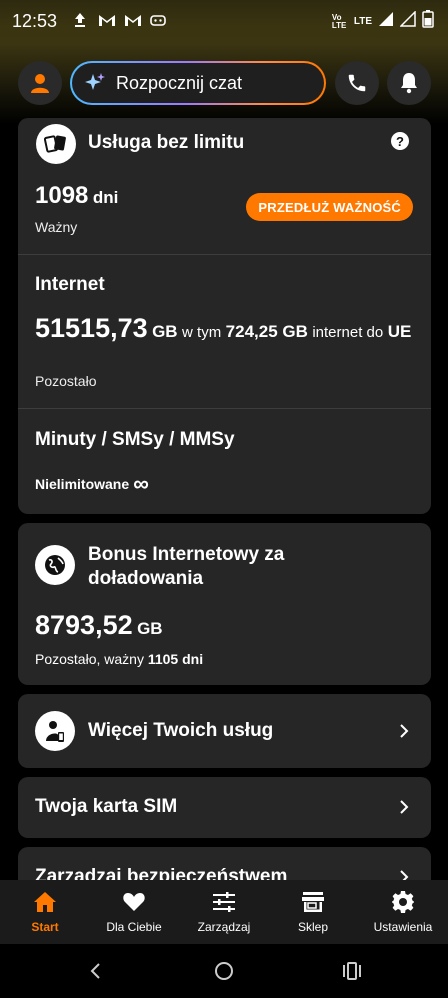  What do you see at coordinates (313, 902) in the screenshot?
I see `store-icon` at bounding box center [313, 902].